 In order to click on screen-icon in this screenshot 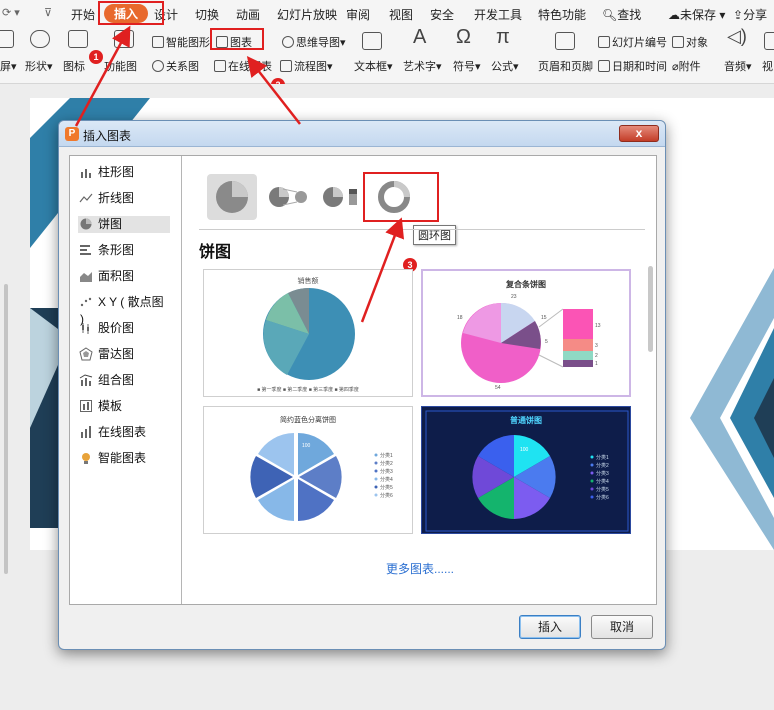, I will do `click(7, 39)`.